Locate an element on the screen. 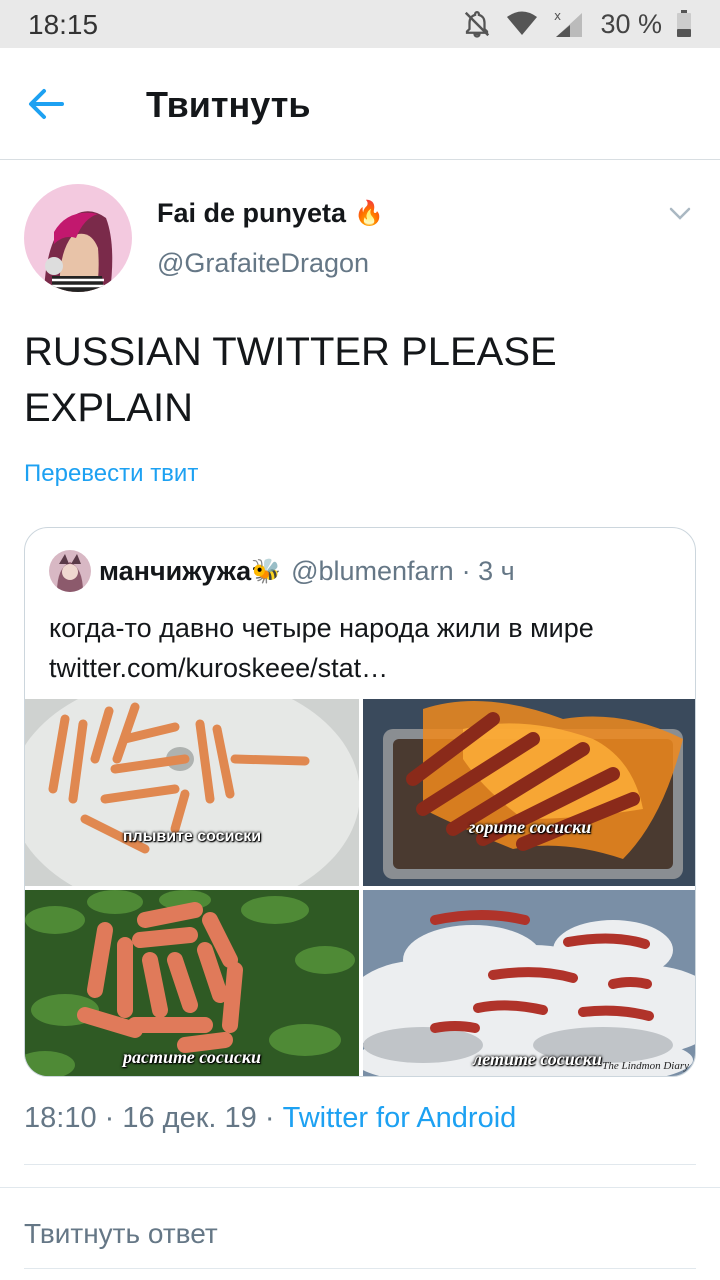 The image size is (720, 1280). tweet-meta: 18:10 · 16 дек. 19 · Twitter for Android is located at coordinates (270, 1118).